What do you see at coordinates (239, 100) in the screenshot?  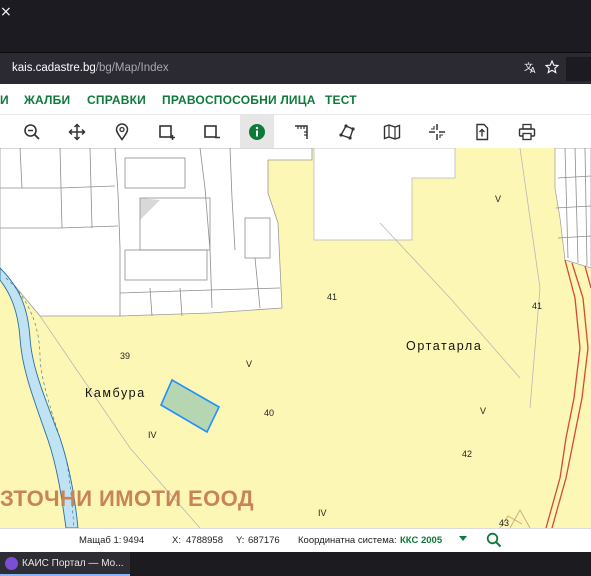 I see `menu-item-legal-persons: ПРАВОСПОСОБНИ ЛИЦА` at bounding box center [239, 100].